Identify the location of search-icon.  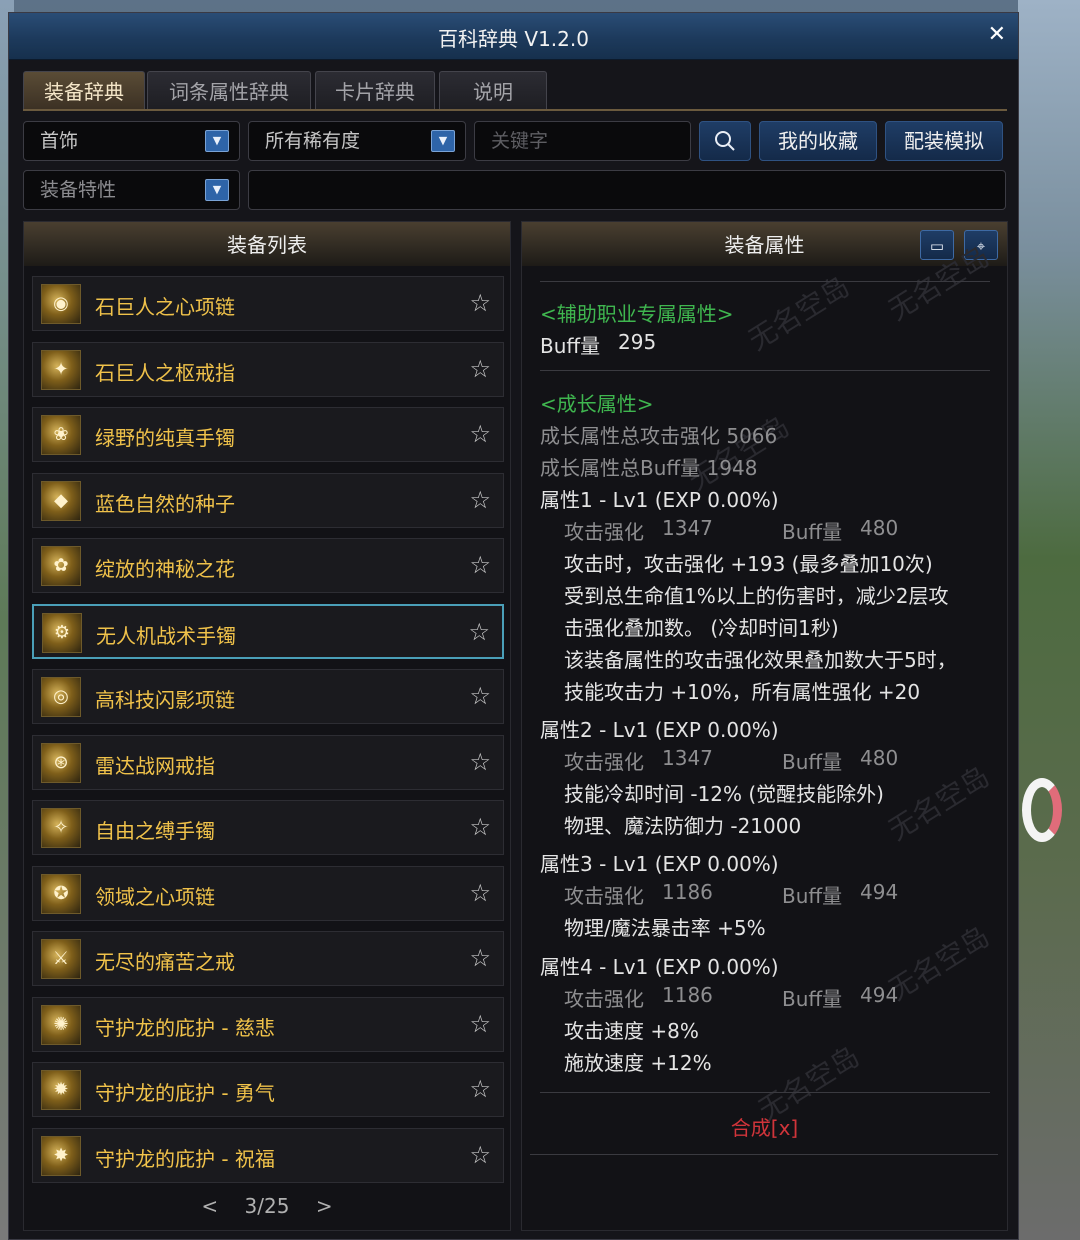
(725, 141).